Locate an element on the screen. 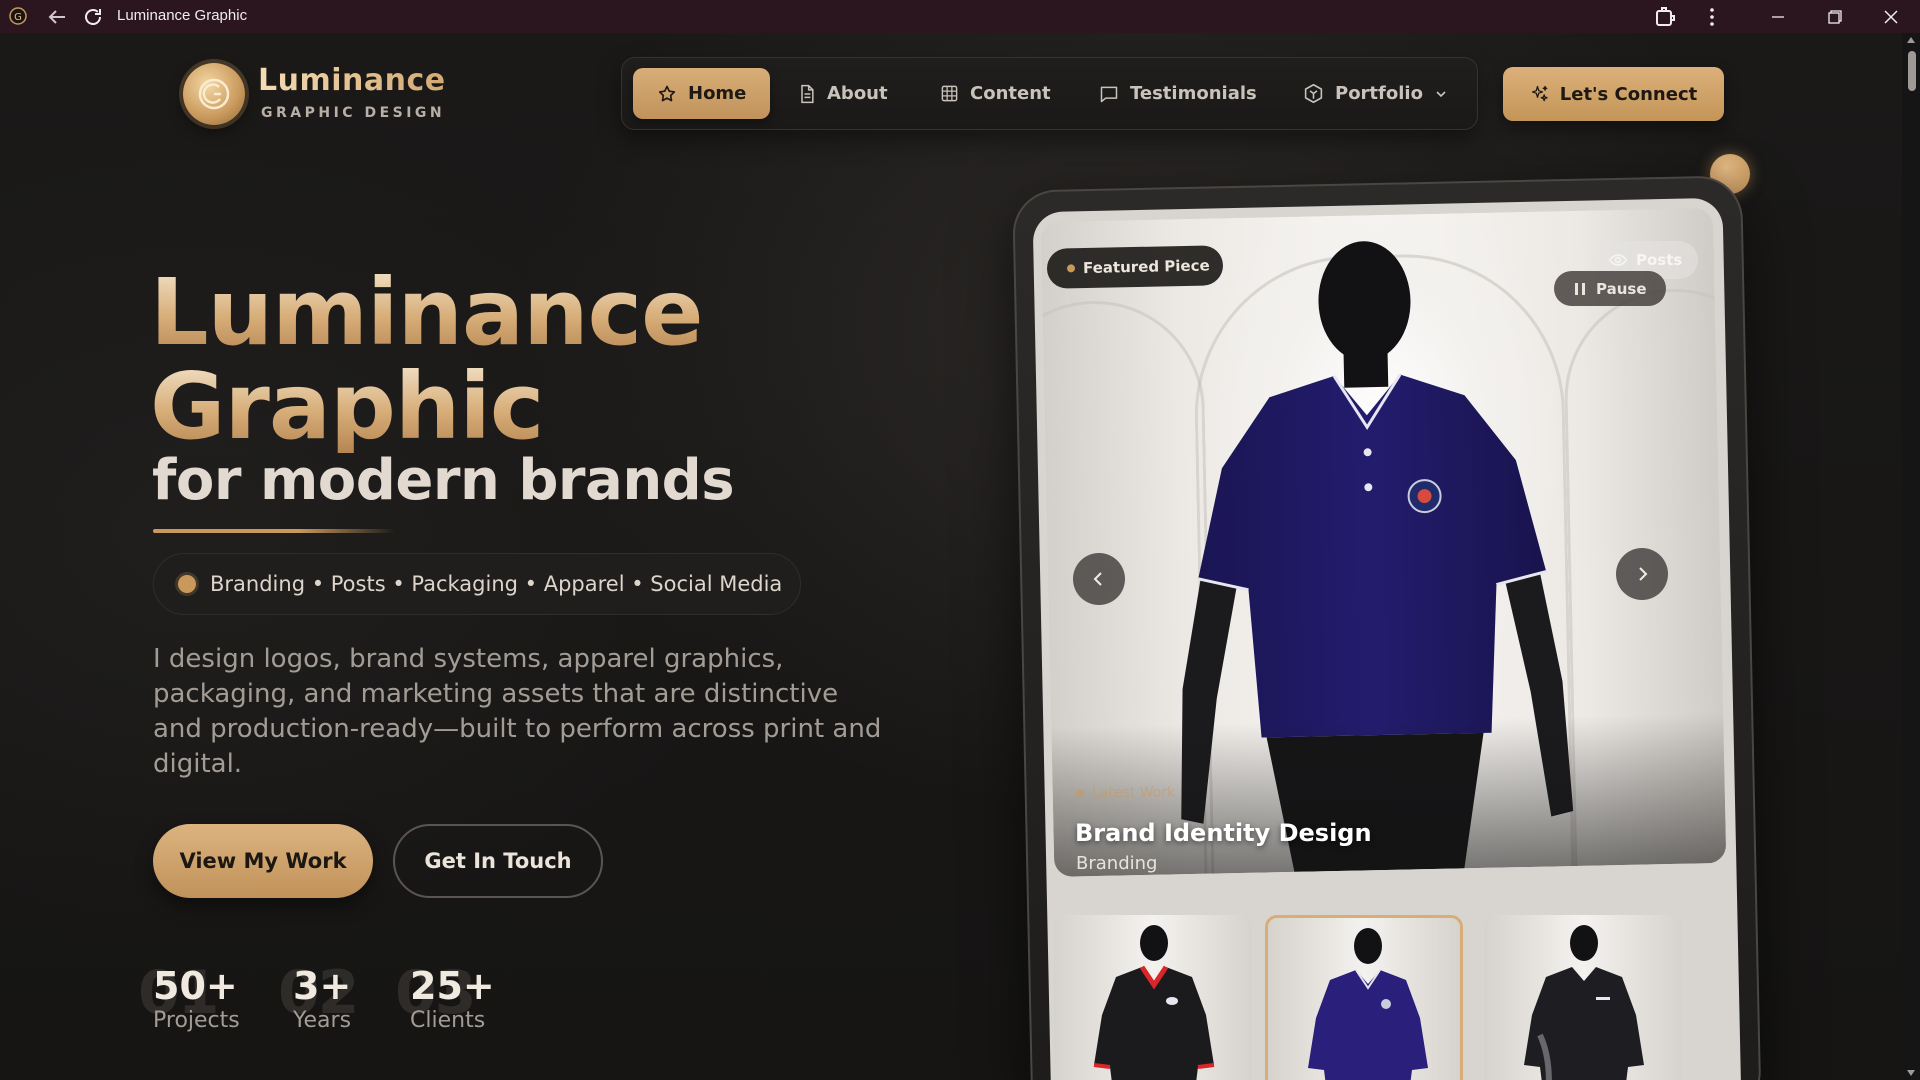  nav-item-content: Content is located at coordinates (995, 93).